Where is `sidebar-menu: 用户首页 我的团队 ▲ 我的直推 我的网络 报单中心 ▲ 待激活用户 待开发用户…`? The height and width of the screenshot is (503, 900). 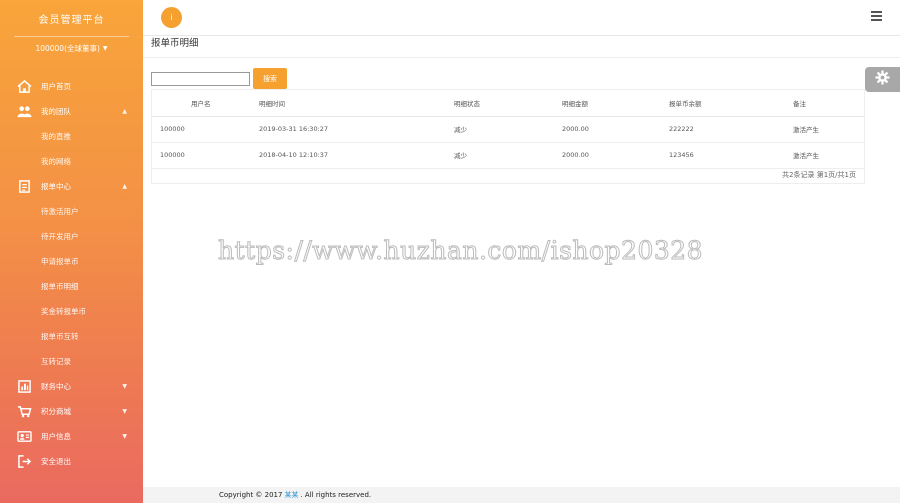 sidebar-menu: 用户首页 我的团队 ▲ 我的直推 我的网络 报单中心 ▲ 待激活用户 待开发用户… is located at coordinates (71, 274).